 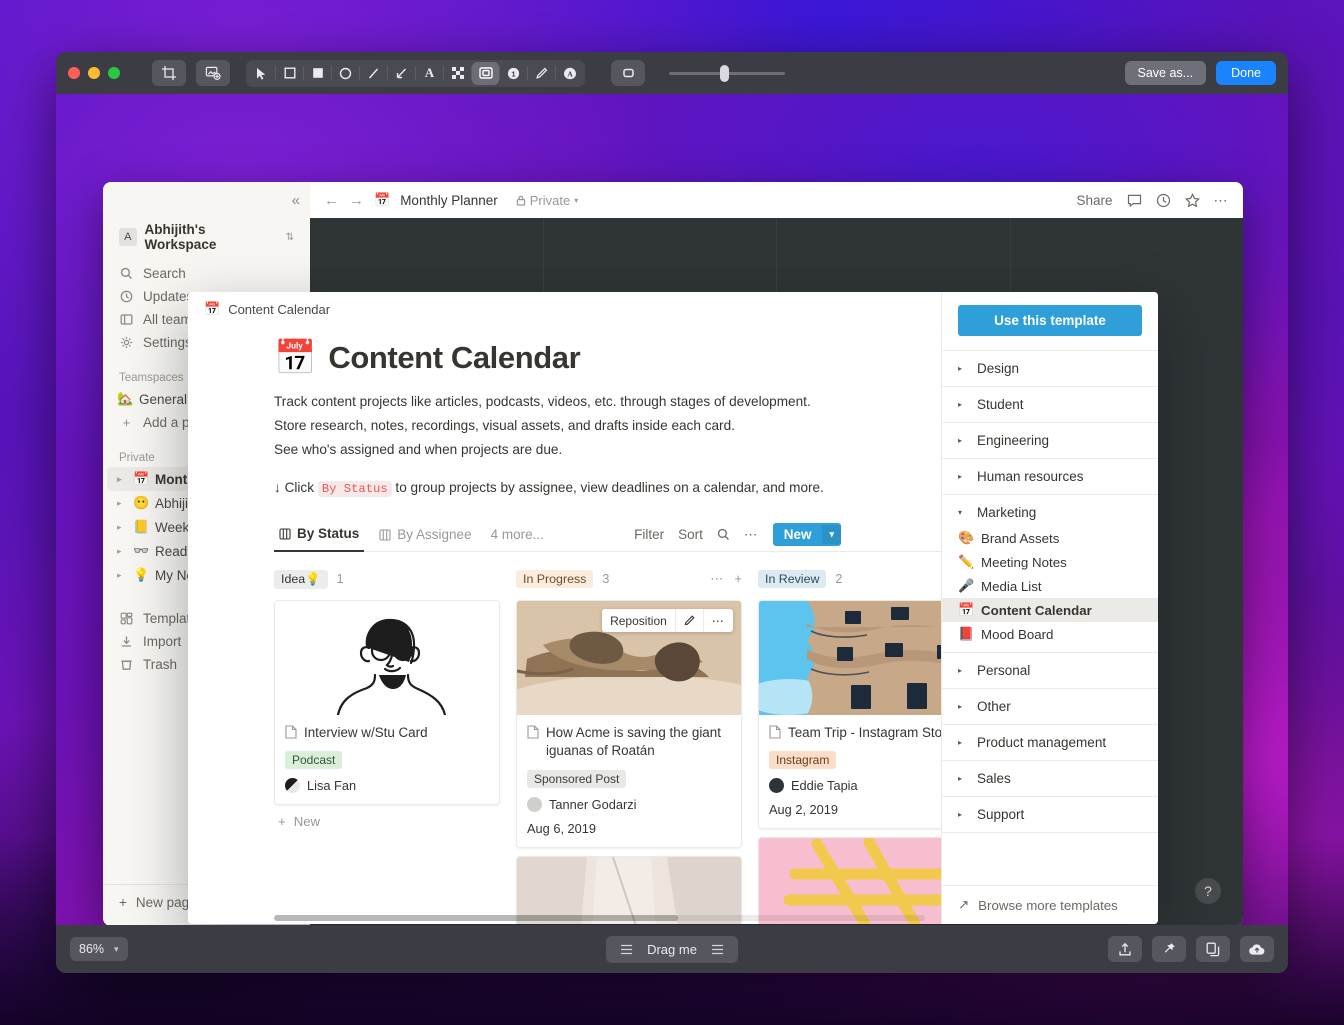 What do you see at coordinates (855, 733) in the screenshot?
I see `card-title-row: Team Trip - Instagram Stor` at bounding box center [855, 733].